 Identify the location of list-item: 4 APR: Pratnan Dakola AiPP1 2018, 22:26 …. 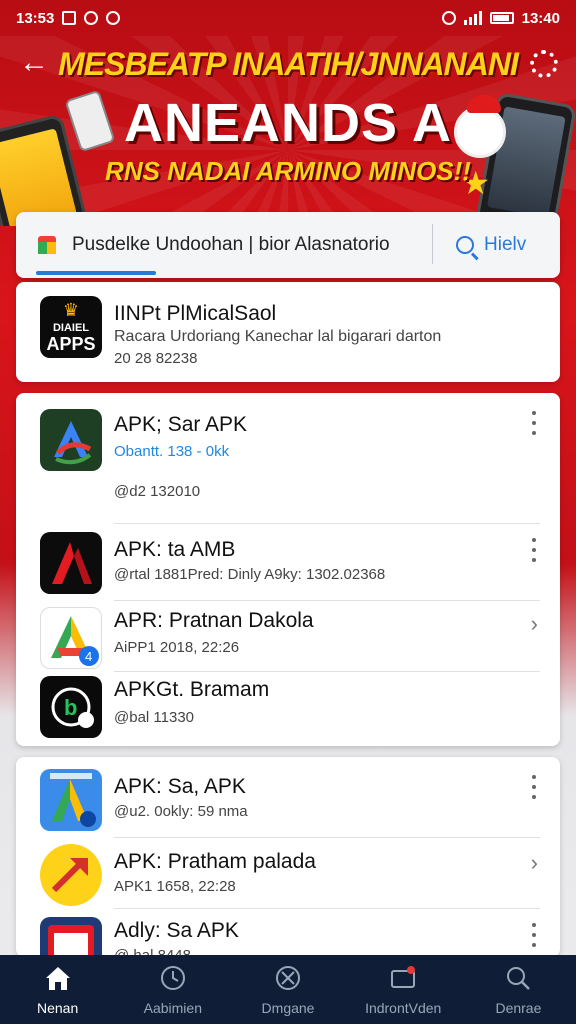
(288, 636).